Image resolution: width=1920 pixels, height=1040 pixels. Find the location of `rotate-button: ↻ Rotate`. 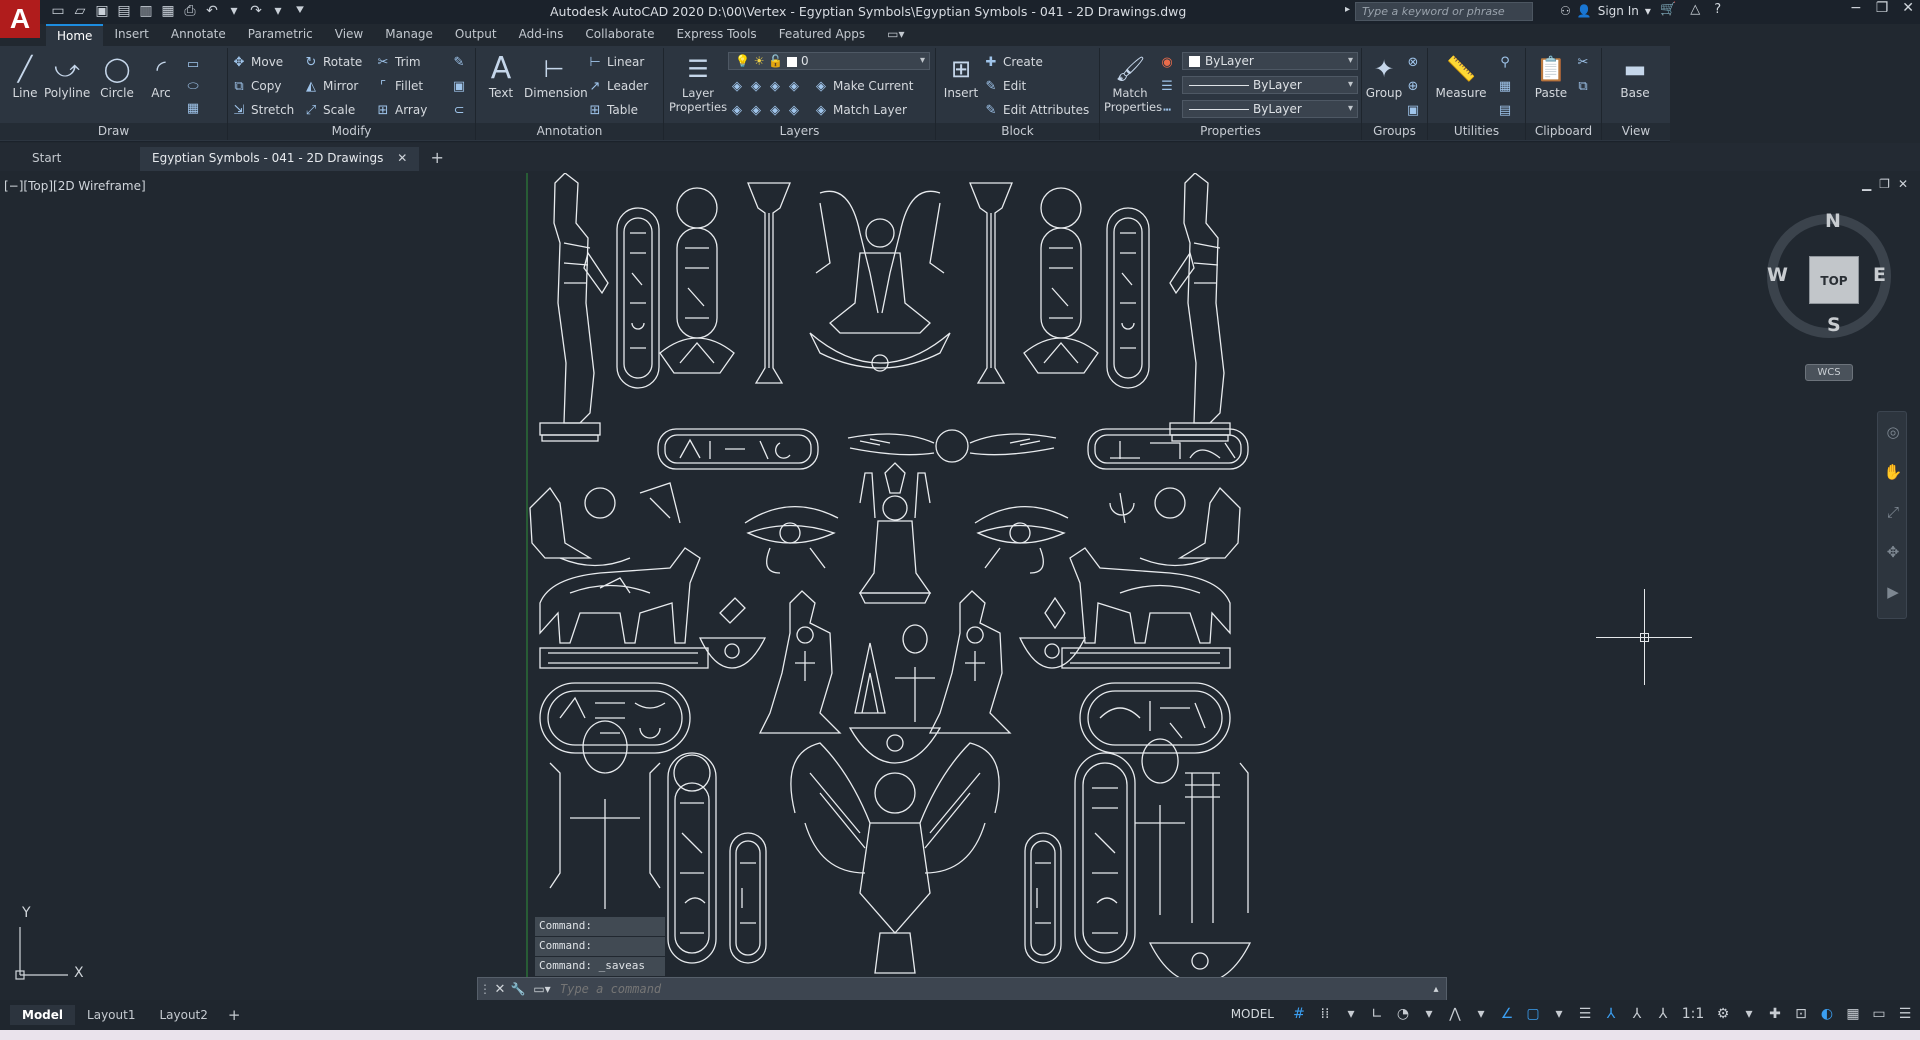

rotate-button: ↻ Rotate is located at coordinates (333, 62).